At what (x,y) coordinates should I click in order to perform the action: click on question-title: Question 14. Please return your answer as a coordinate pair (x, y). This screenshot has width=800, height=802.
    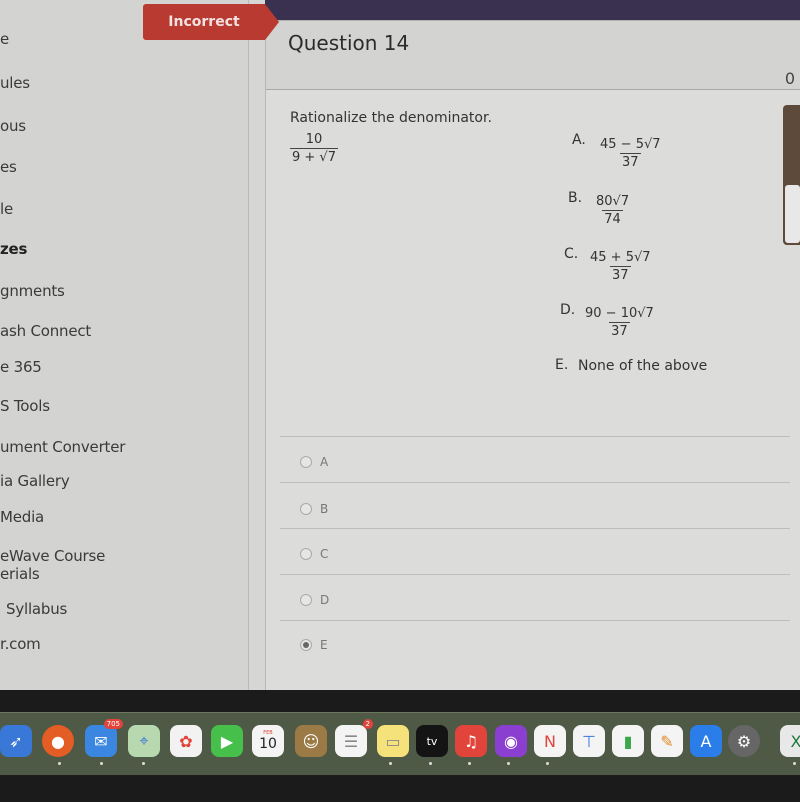
    Looking at the image, I should click on (349, 43).